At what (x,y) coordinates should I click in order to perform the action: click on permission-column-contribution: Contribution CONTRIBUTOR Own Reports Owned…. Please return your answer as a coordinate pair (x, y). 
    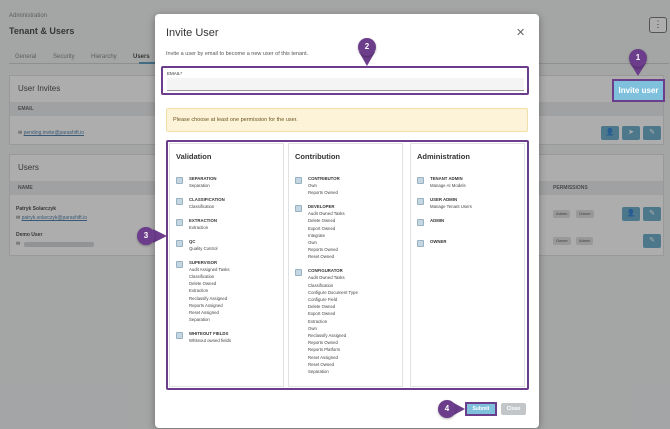
    Looking at the image, I should click on (345, 265).